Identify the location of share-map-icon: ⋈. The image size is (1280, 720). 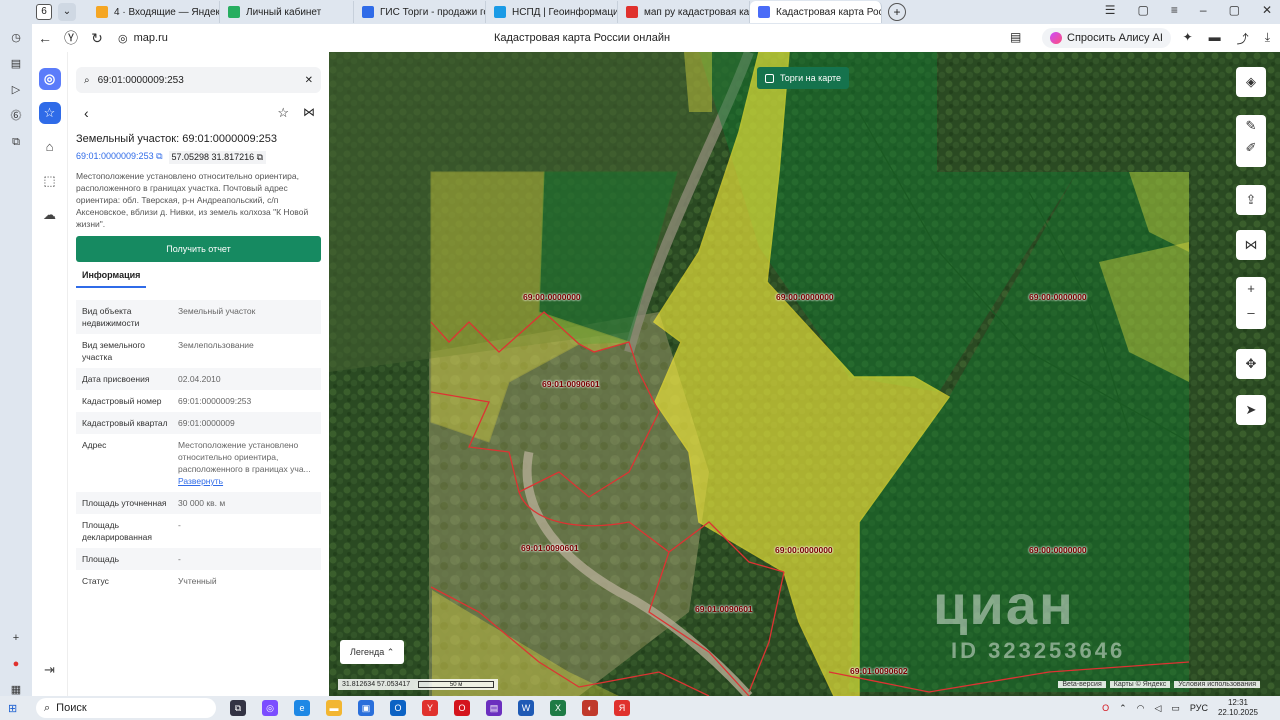
(1251, 245).